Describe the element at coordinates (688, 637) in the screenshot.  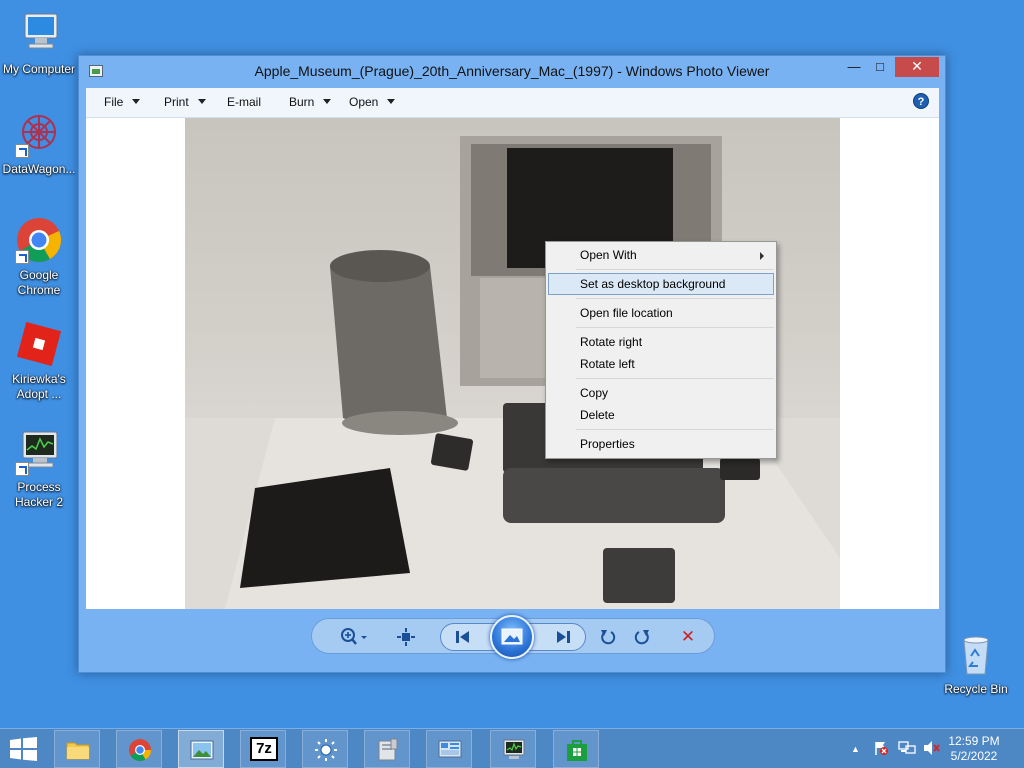
I see `delete-button: ✕` at that location.